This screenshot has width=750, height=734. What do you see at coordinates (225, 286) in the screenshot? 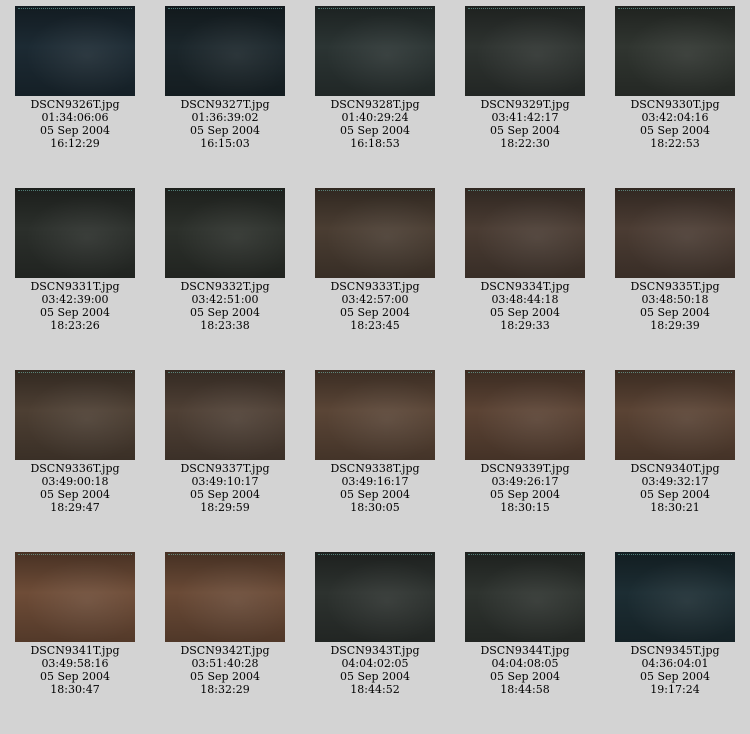
I see `thumbnail-filename: DSCN9332T.jpg` at bounding box center [225, 286].